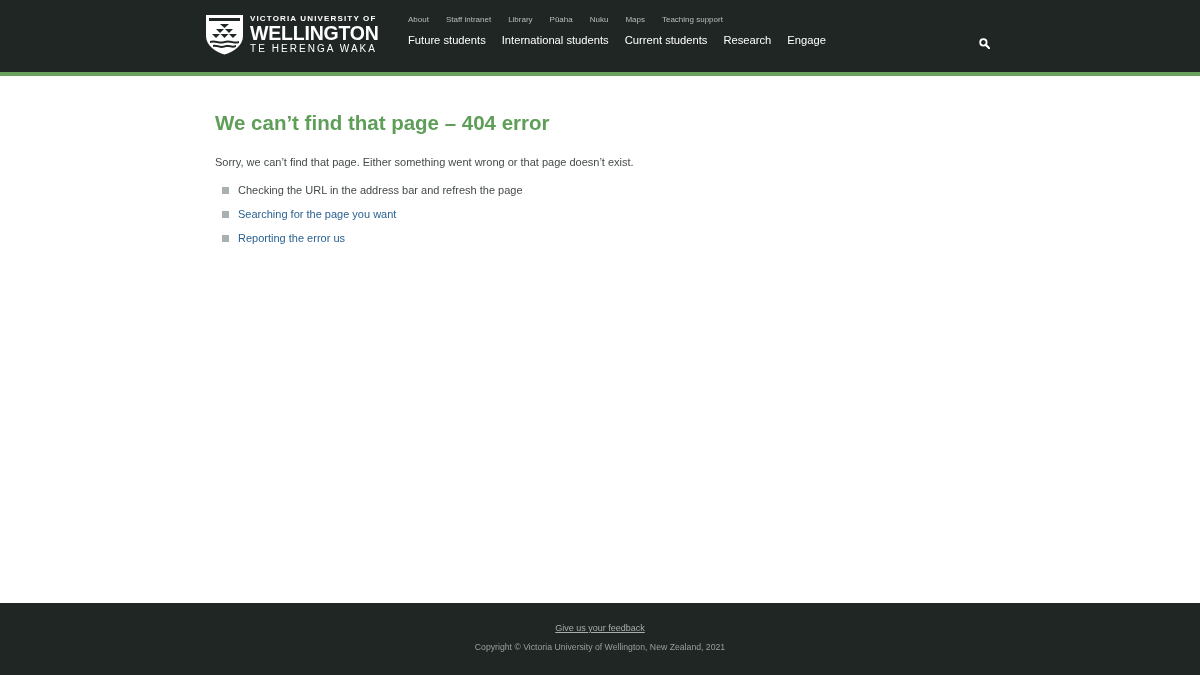 The image size is (1200, 675). I want to click on utility-nav-link: Teaching support, so click(692, 19).